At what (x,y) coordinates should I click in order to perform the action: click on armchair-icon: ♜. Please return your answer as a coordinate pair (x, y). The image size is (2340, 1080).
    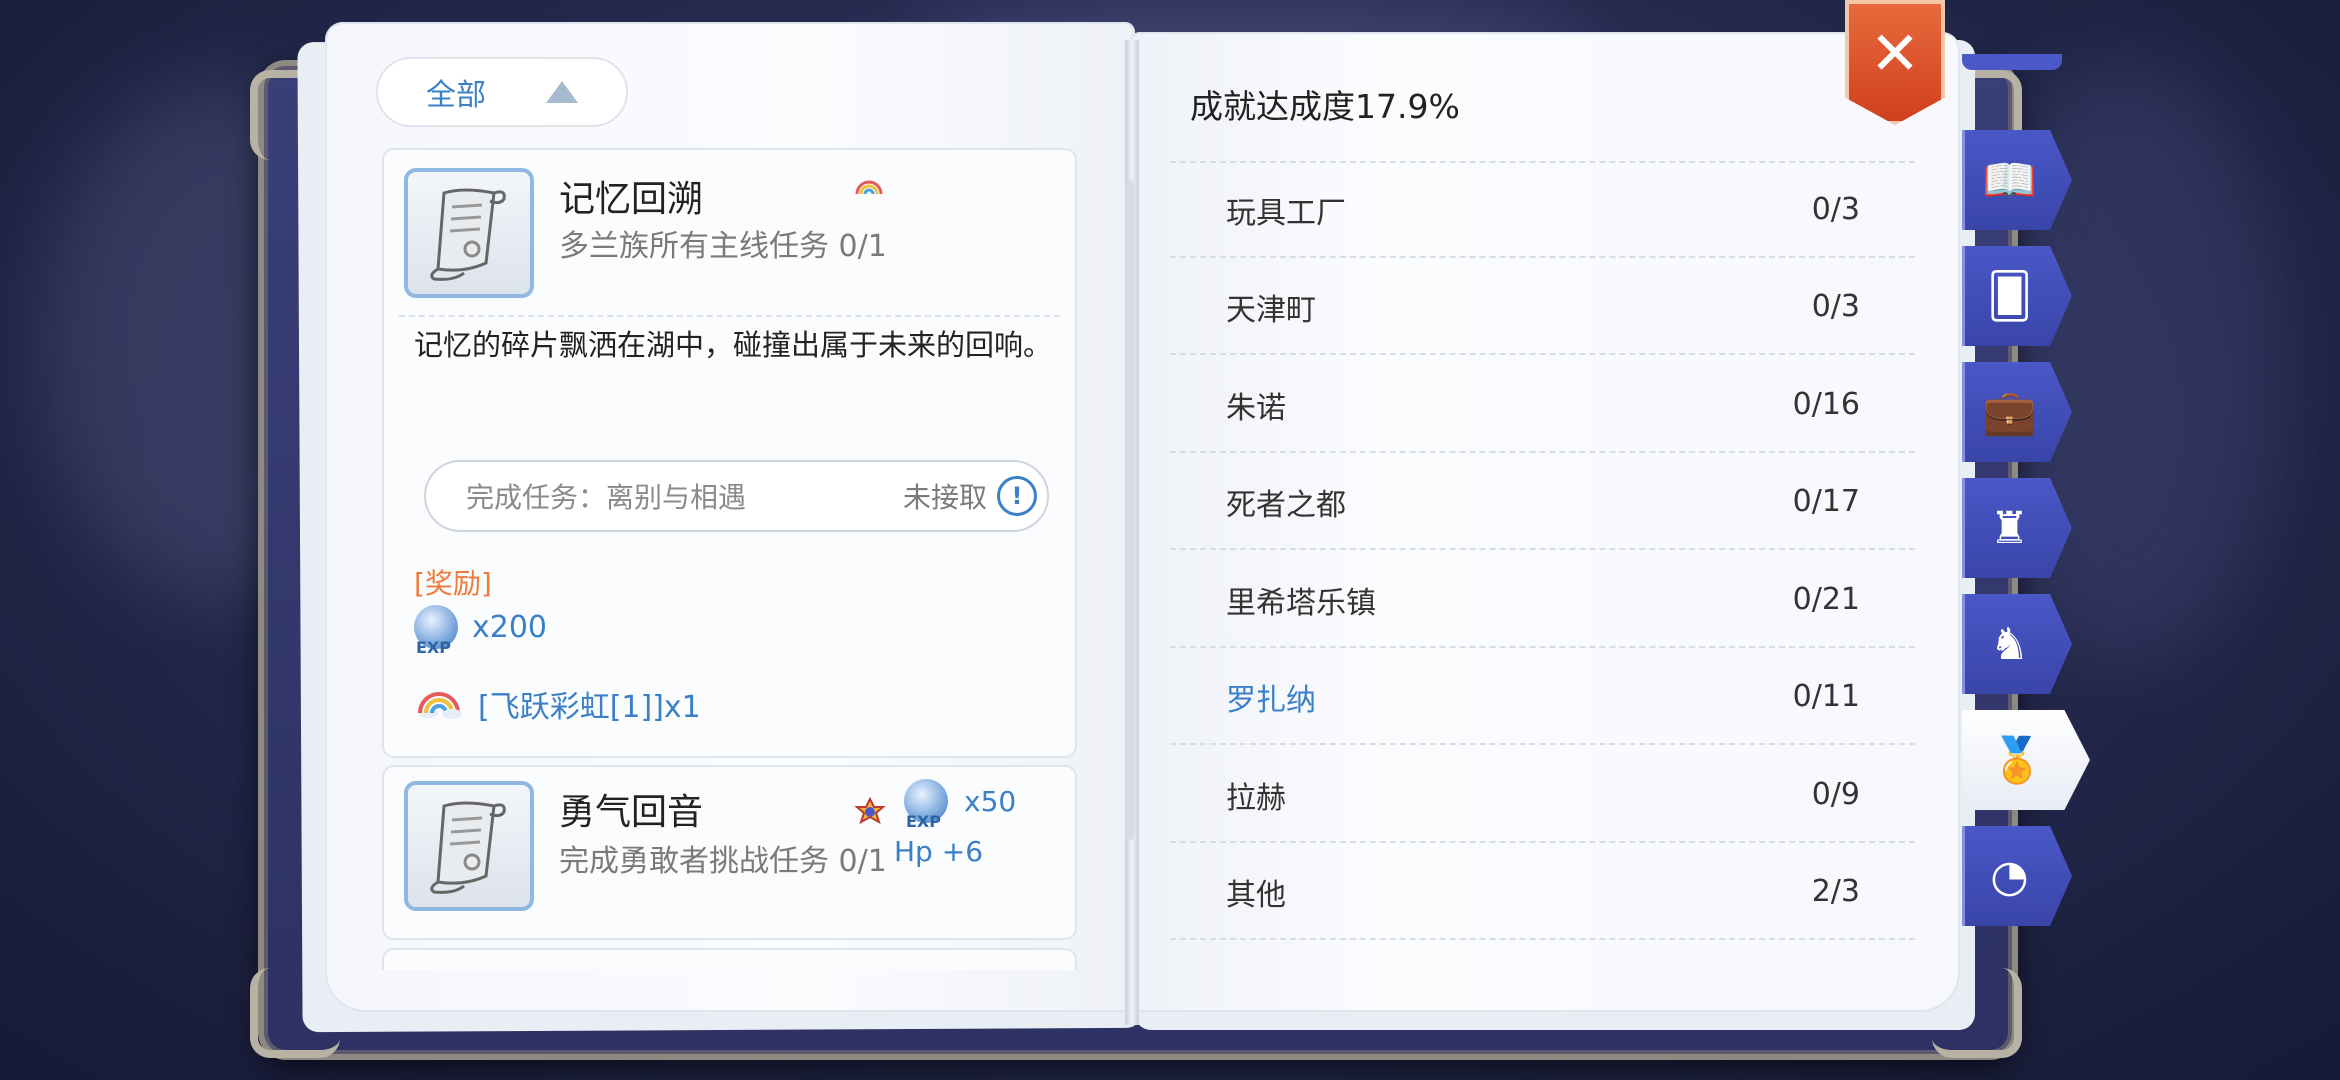
    Looking at the image, I should click on (2009, 528).